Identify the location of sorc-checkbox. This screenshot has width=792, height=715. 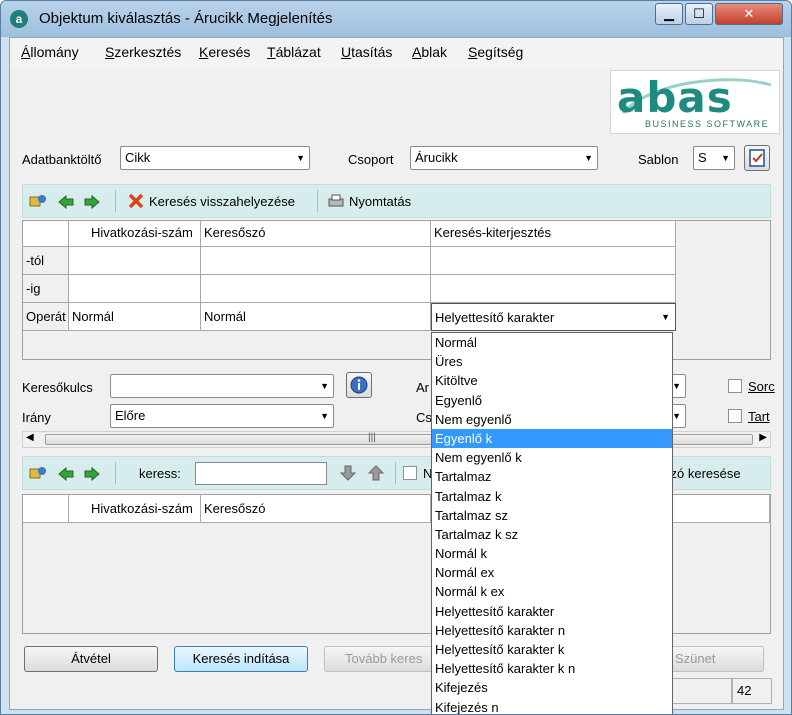
(735, 386).